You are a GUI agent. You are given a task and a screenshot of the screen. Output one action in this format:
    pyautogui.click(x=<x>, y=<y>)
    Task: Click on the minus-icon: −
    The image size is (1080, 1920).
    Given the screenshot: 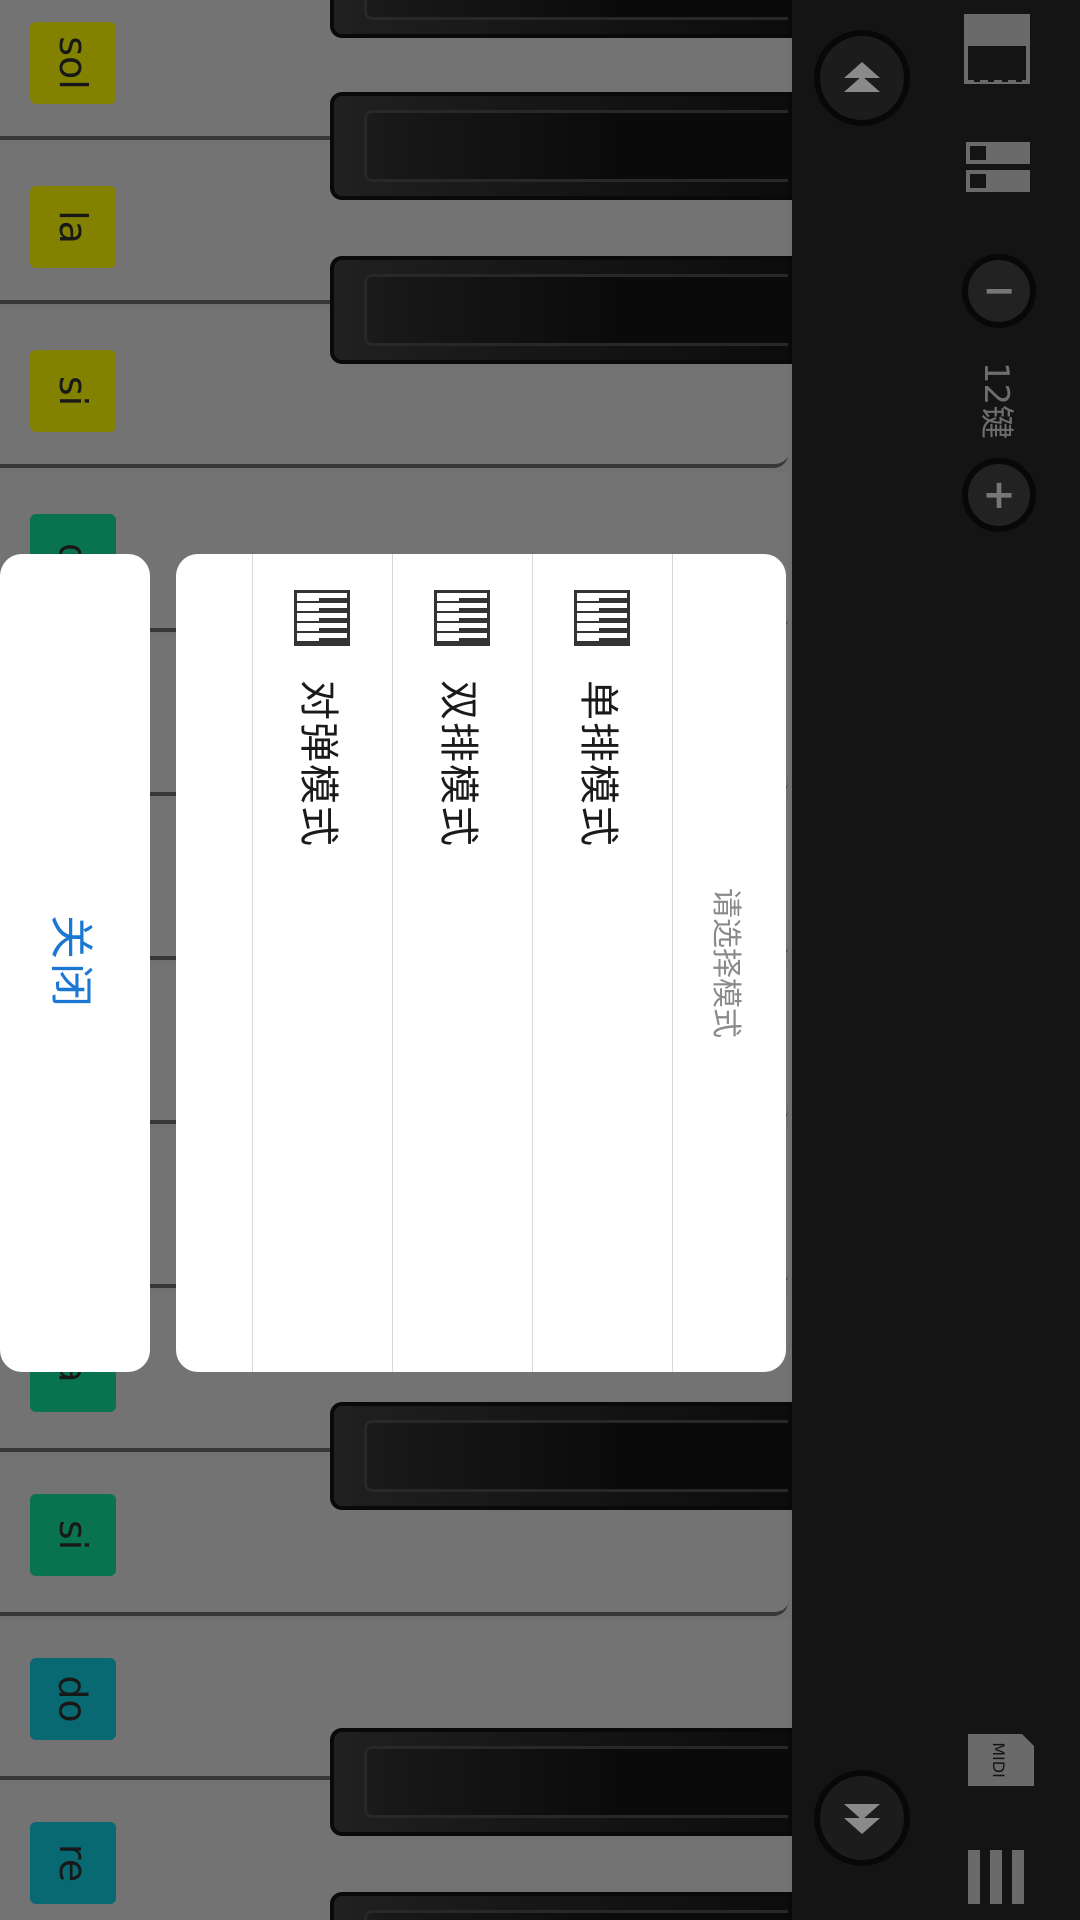 What is the action you would take?
    pyautogui.click(x=999, y=291)
    